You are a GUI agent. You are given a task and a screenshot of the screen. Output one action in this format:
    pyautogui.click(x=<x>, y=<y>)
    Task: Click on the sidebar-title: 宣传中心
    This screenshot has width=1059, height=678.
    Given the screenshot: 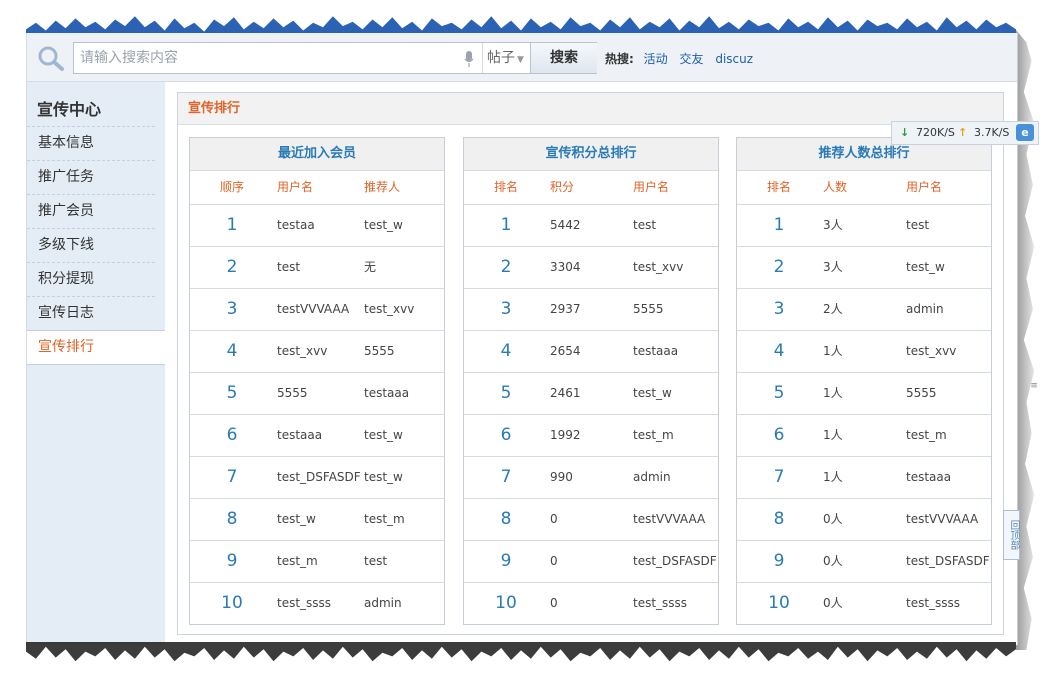 What is the action you would take?
    pyautogui.click(x=69, y=109)
    